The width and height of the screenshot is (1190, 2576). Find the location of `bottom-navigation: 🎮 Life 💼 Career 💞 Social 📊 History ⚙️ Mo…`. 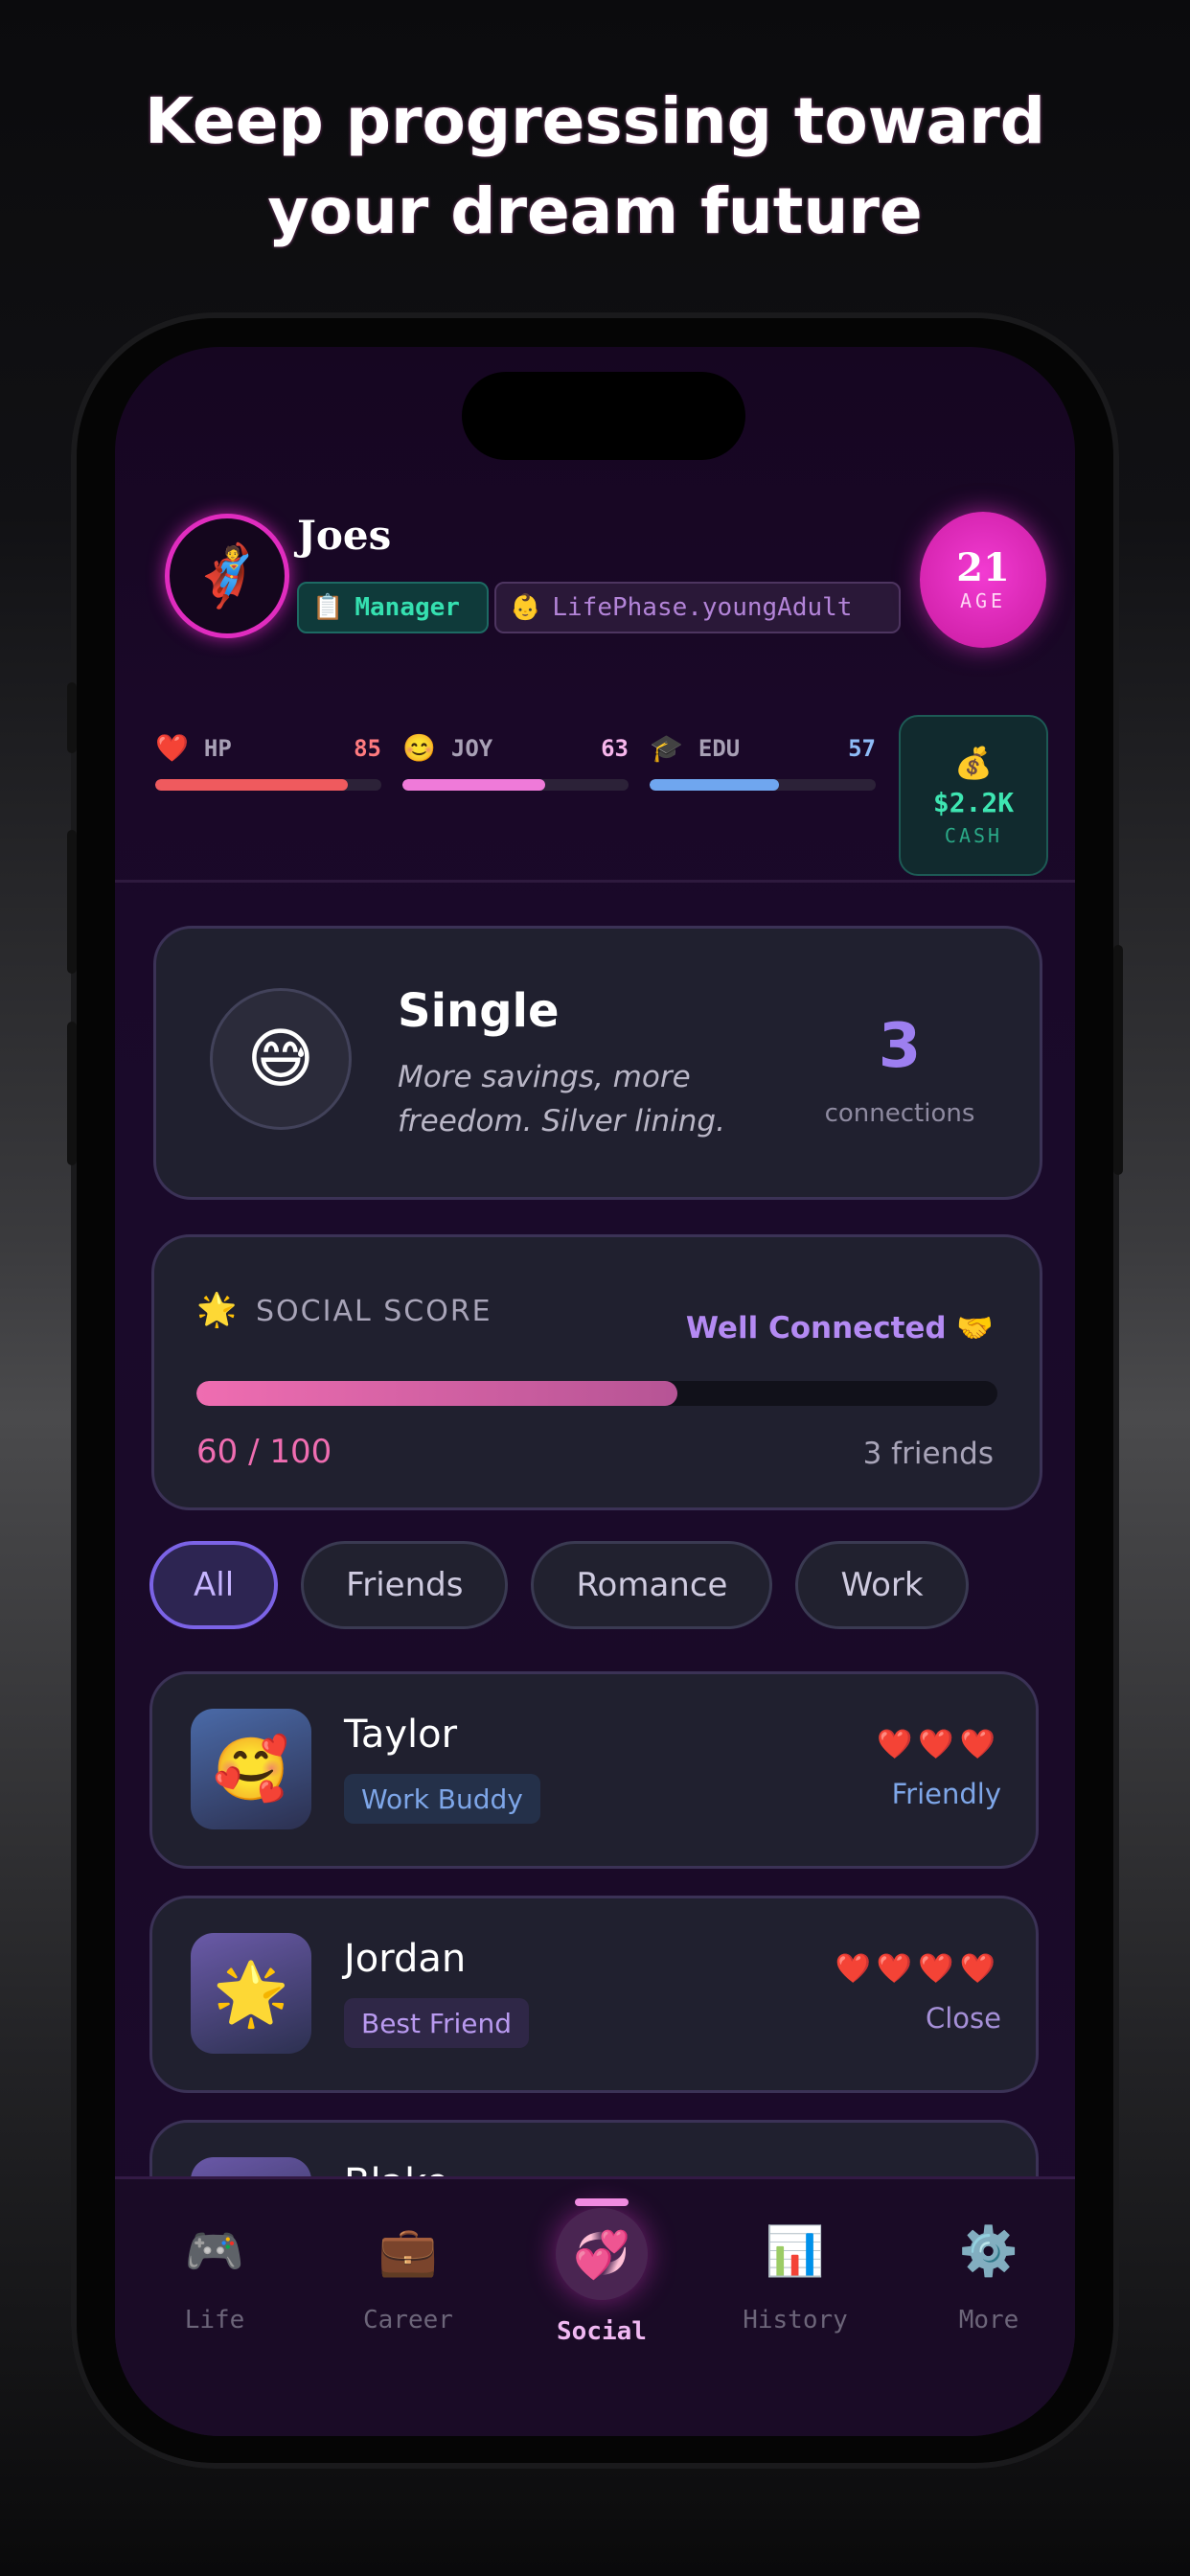

bottom-navigation: 🎮 Life 💼 Career 💞 Social 📊 History ⚙️ Mo… is located at coordinates (595, 2306).